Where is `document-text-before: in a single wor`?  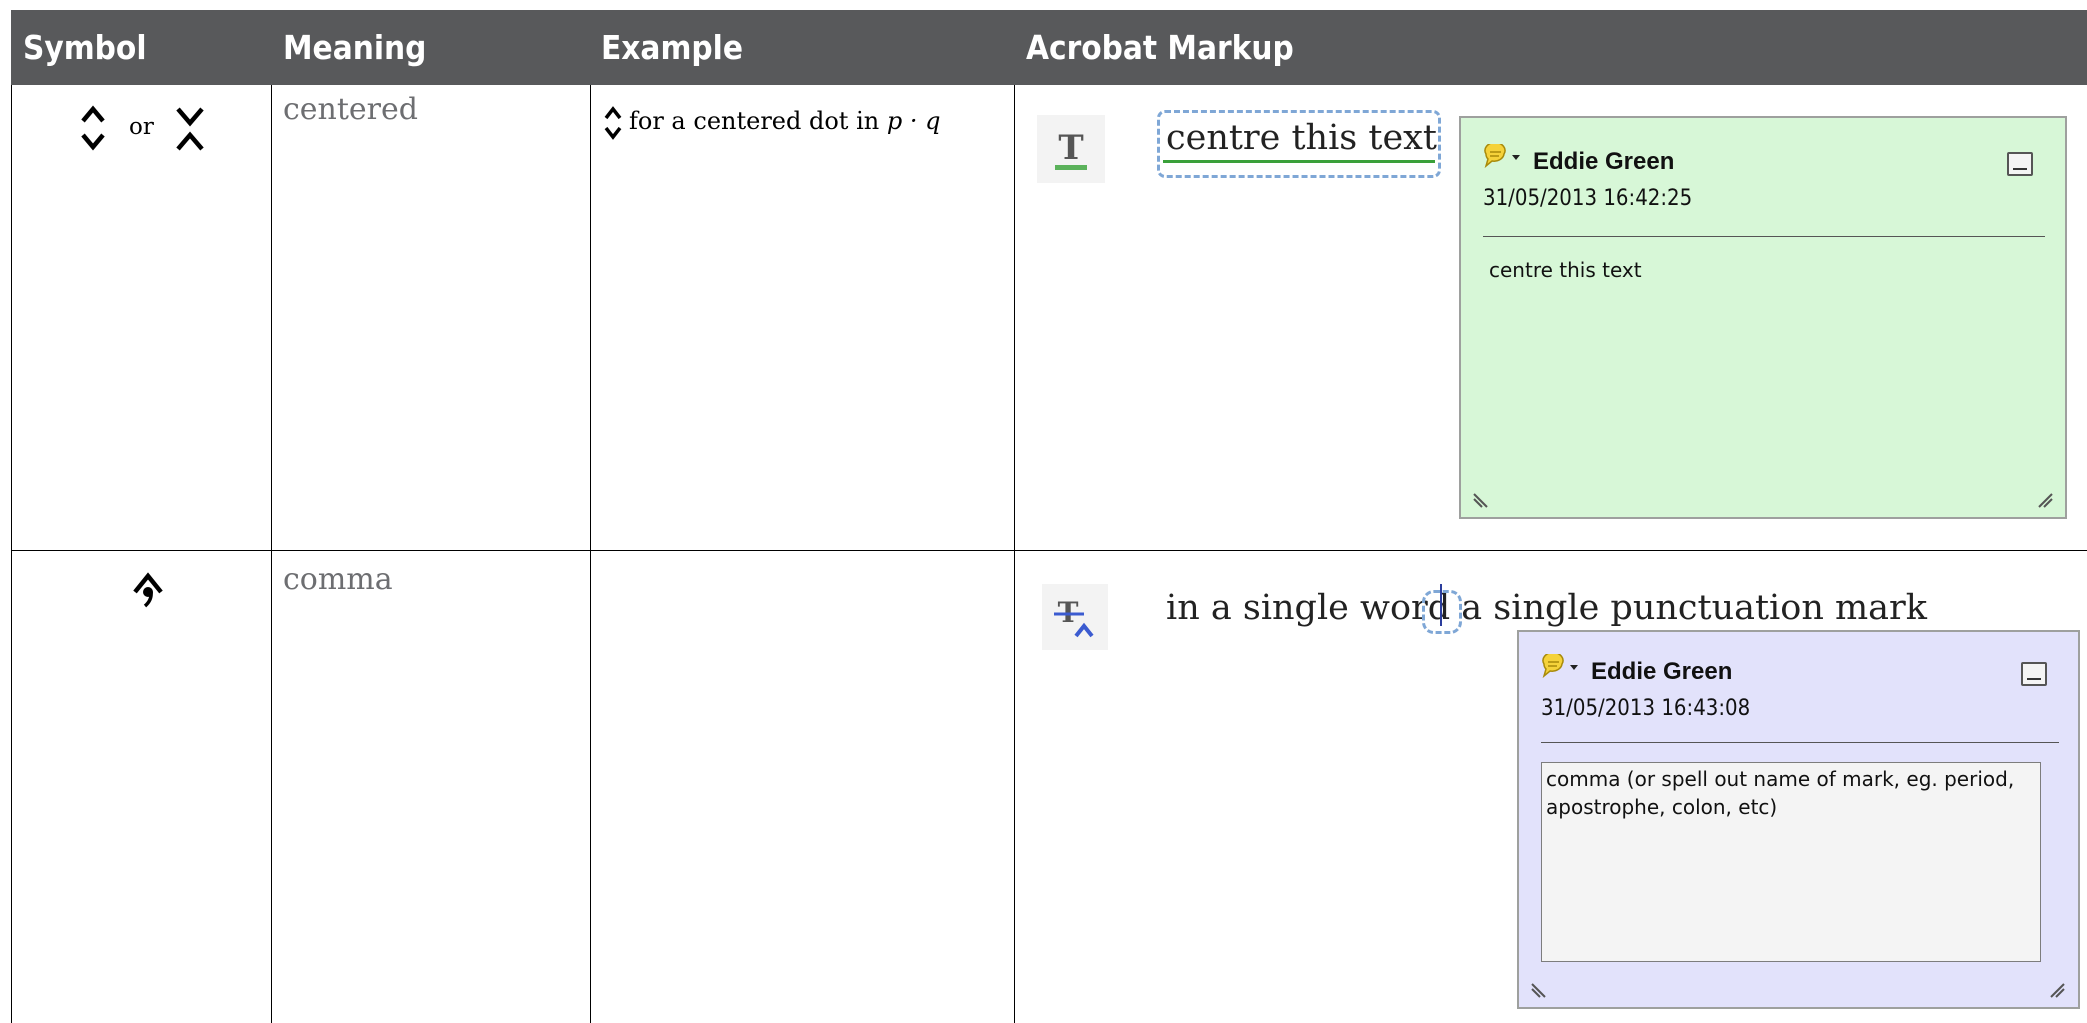 document-text-before: in a single wor is located at coordinates (1297, 608).